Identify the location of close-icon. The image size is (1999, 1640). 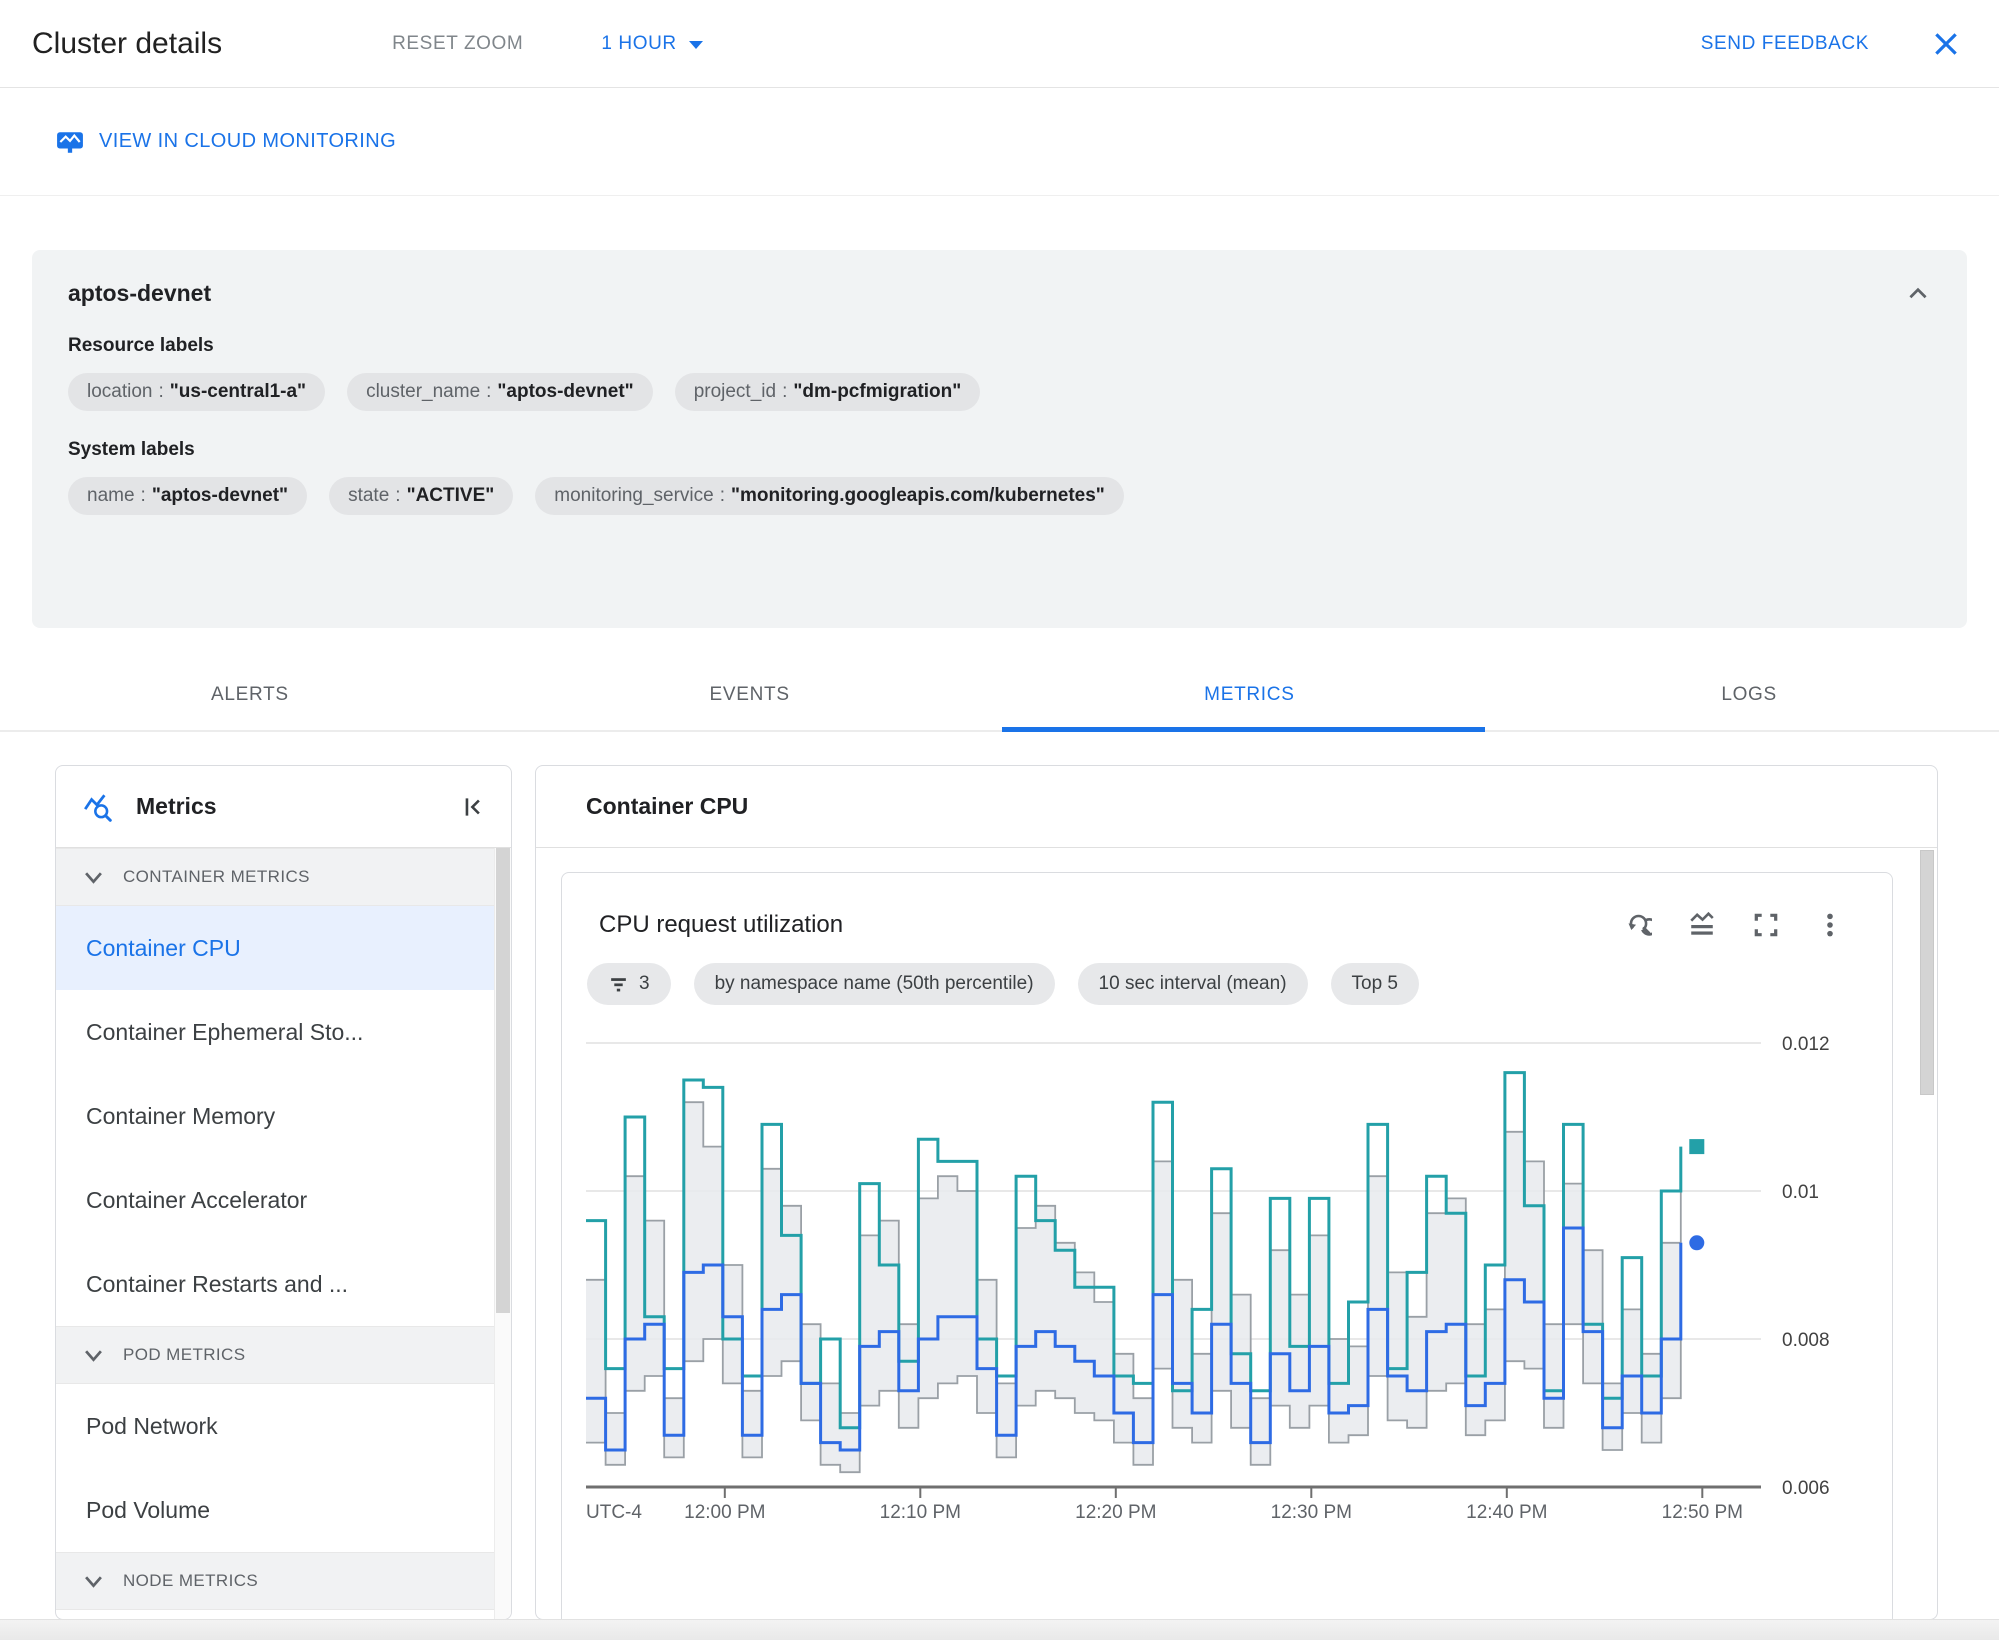
(1946, 43).